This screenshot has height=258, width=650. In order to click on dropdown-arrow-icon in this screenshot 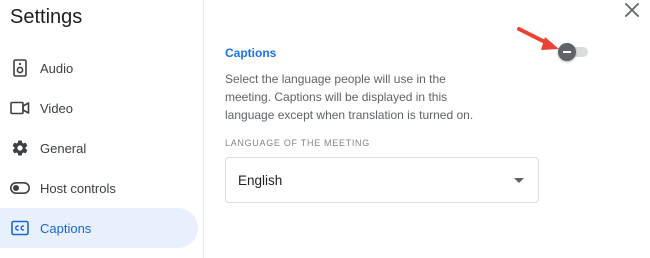, I will do `click(519, 180)`.